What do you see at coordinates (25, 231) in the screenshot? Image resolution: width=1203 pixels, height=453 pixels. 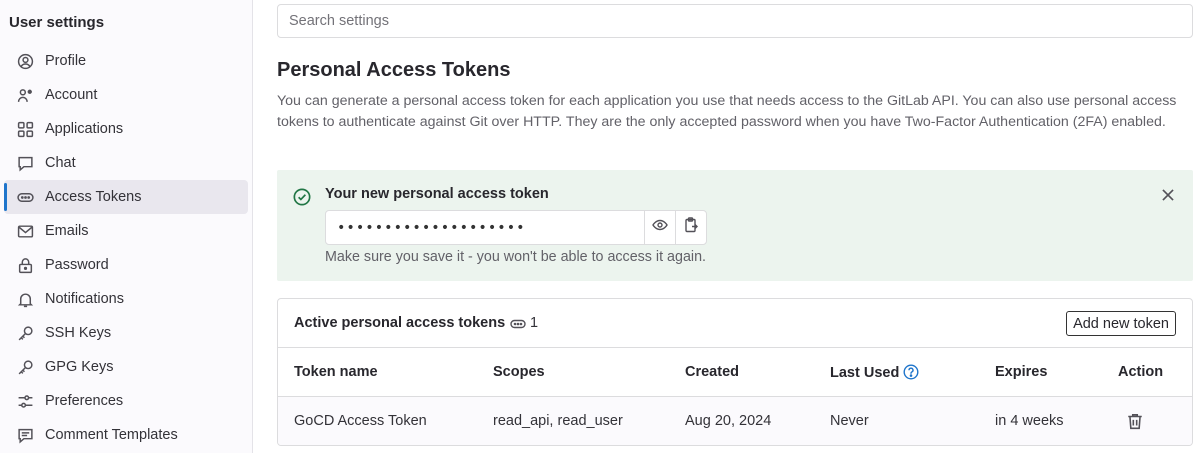 I see `email-icon` at bounding box center [25, 231].